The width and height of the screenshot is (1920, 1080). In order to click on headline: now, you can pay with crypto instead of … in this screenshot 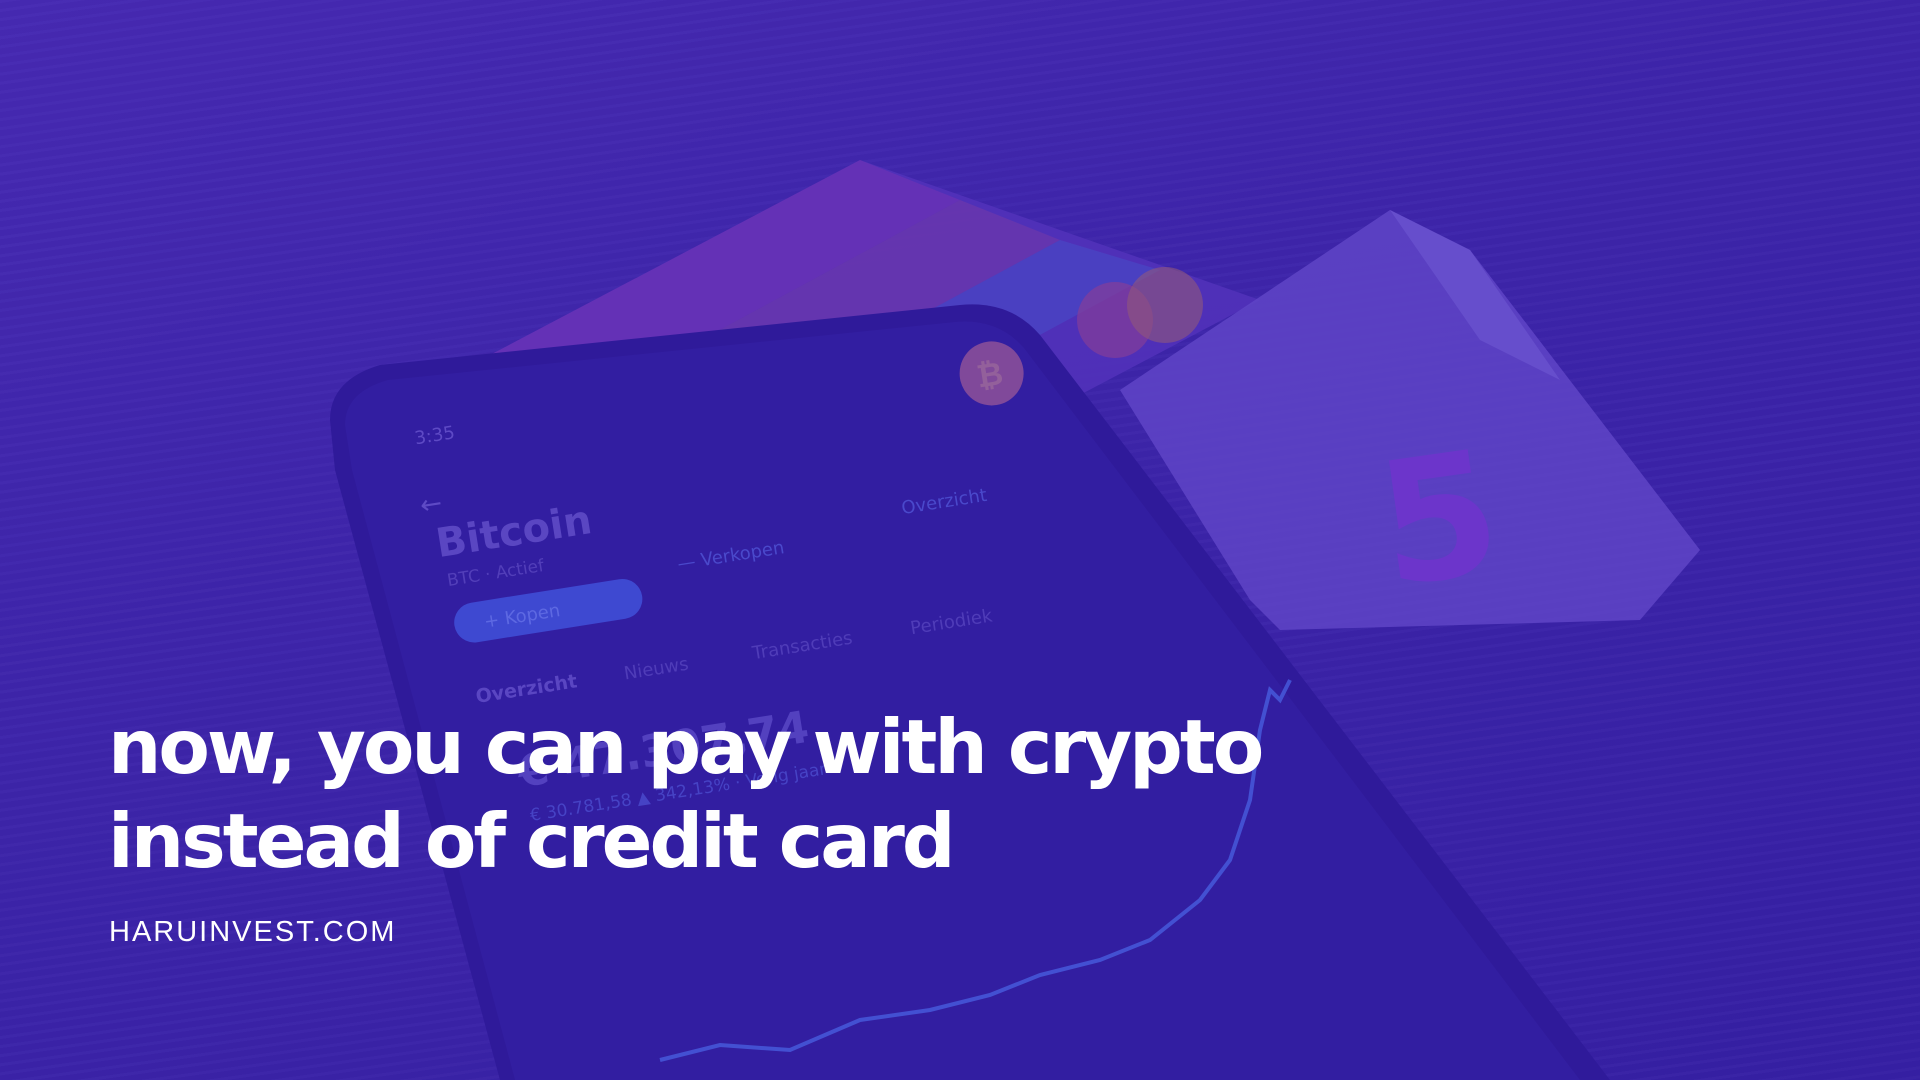, I will do `click(686, 794)`.